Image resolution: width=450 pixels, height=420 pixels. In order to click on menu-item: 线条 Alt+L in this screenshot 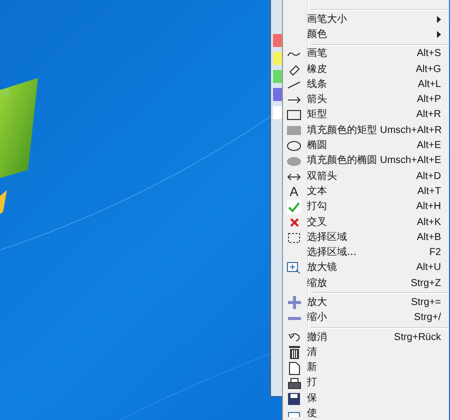, I will do `click(366, 84)`.